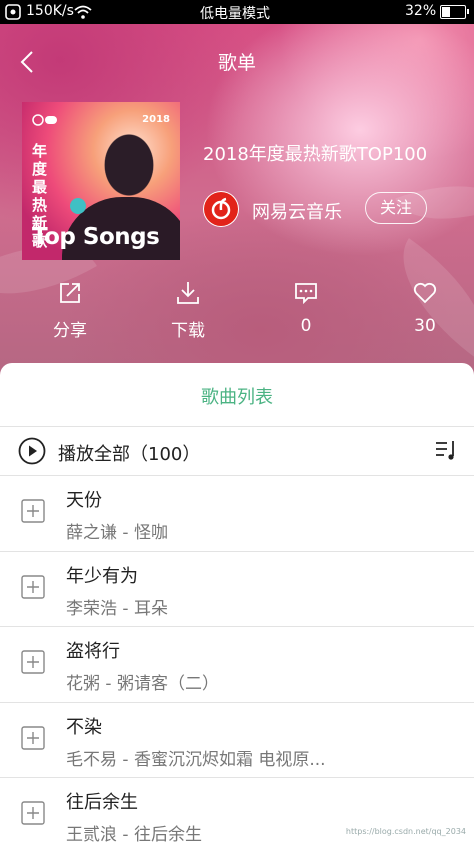  I want to click on share-button: 分享, so click(70, 310).